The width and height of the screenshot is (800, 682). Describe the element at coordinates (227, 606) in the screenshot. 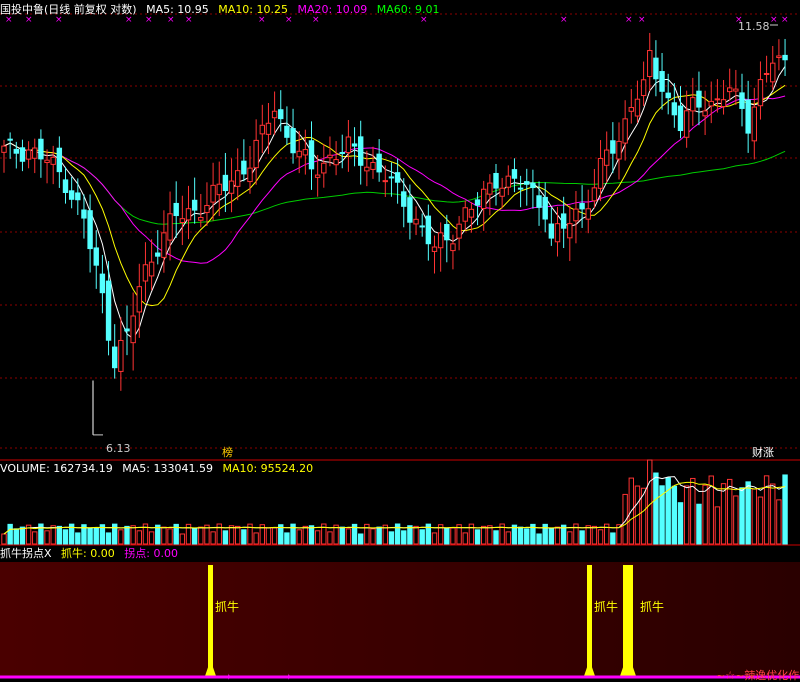

I see `signal-label-1: 抓牛` at that location.